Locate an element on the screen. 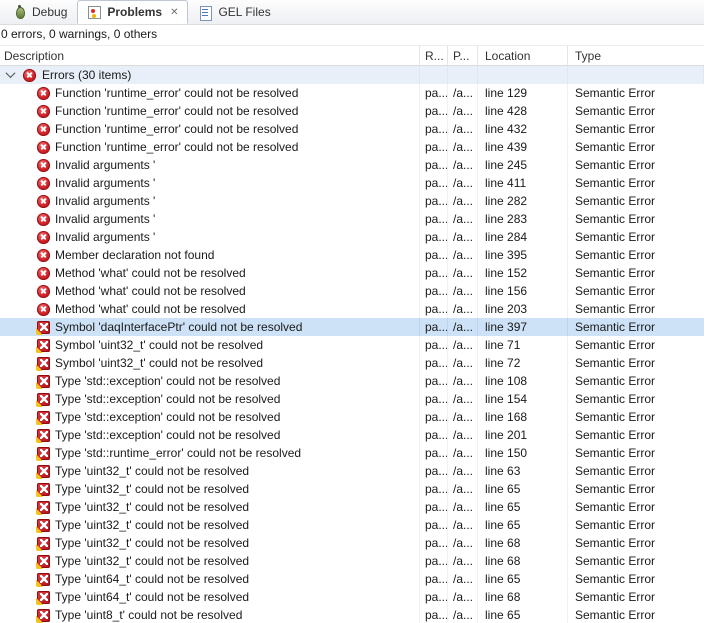 The height and width of the screenshot is (623, 704). problem-location: line 108 is located at coordinates (523, 381).